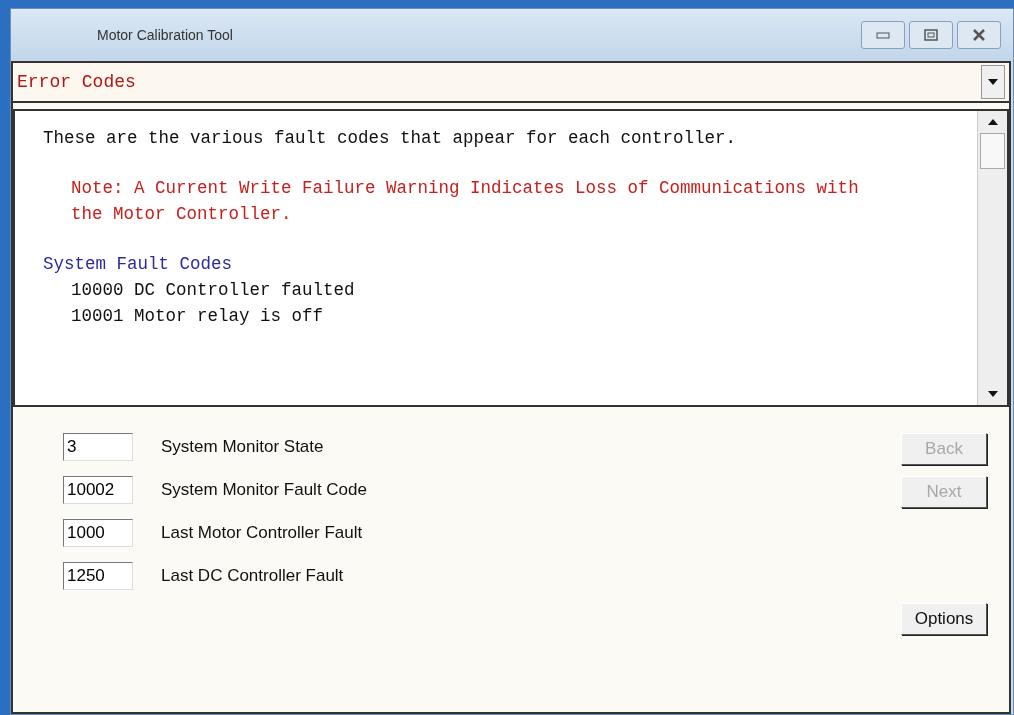  Describe the element at coordinates (262, 533) in the screenshot. I see `field-label: Last Motor Controller Fault` at that location.